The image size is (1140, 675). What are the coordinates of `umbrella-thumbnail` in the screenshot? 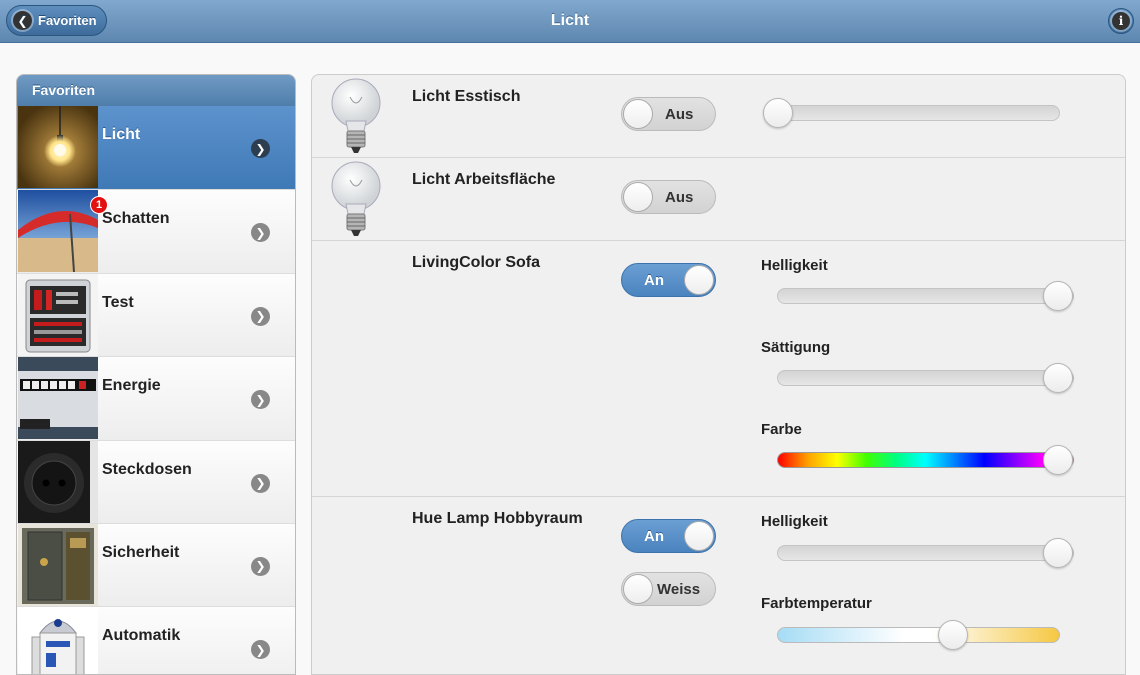 It's located at (58, 231).